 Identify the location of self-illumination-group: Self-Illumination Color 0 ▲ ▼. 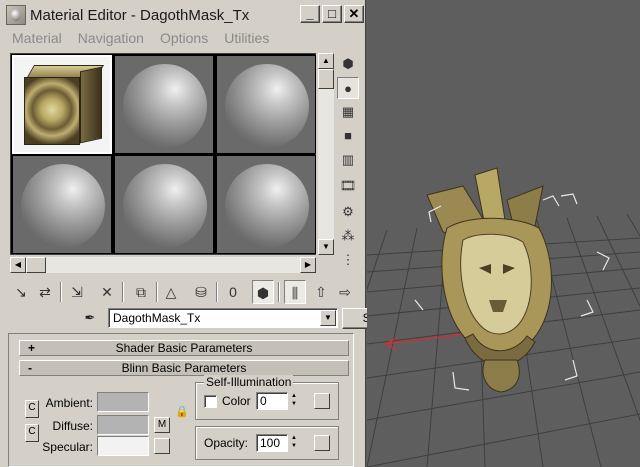
(267, 397).